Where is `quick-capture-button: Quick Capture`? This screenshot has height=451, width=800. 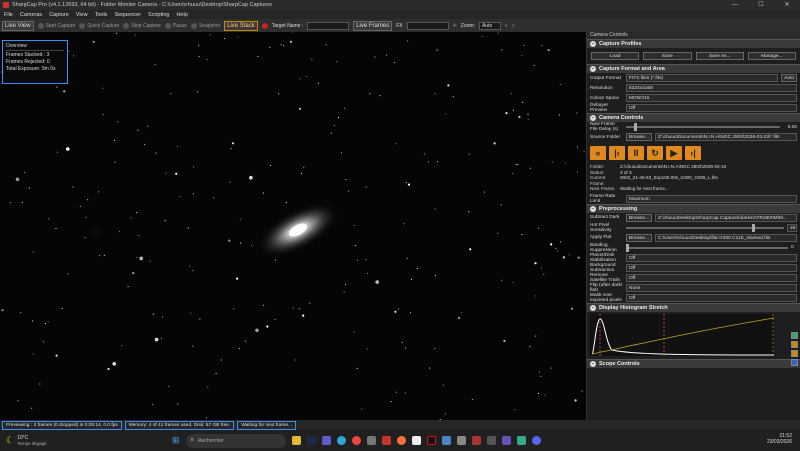 quick-capture-button: Quick Capture is located at coordinates (99, 25).